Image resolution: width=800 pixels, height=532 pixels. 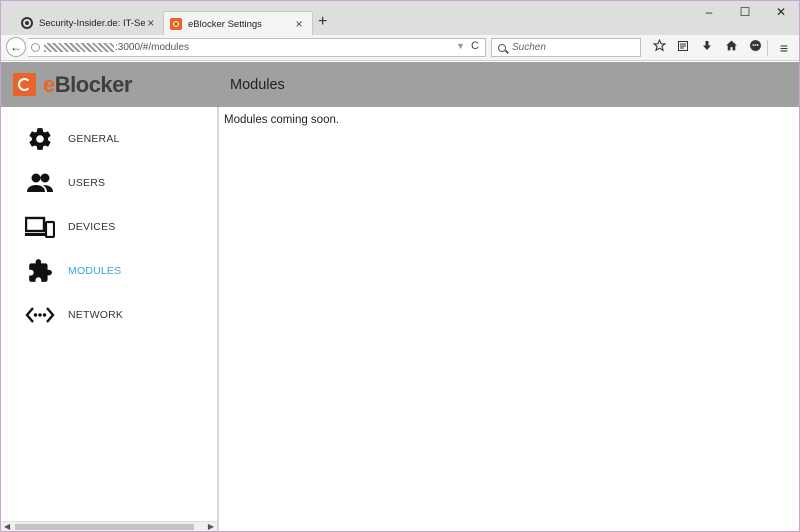 I want to click on masked-hostname, so click(x=79, y=47).